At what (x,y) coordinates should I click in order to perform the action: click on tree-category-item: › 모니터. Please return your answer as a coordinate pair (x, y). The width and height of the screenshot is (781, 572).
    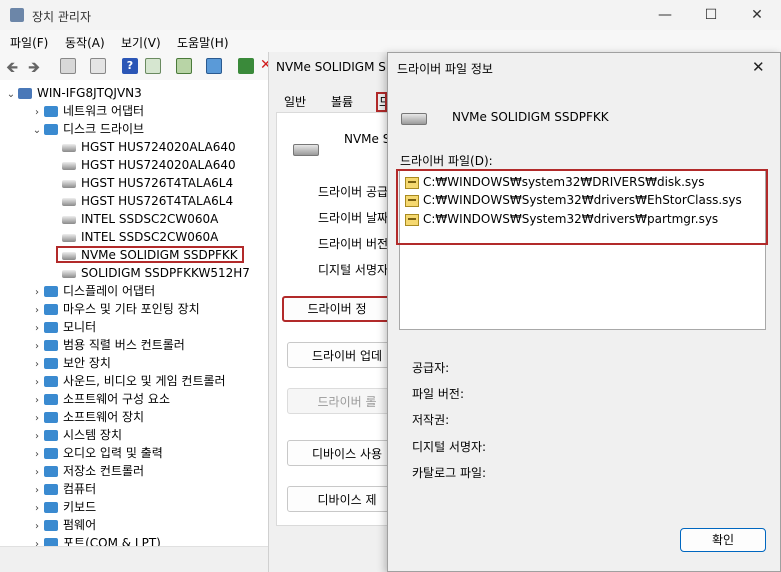
    Looking at the image, I should click on (63, 327).